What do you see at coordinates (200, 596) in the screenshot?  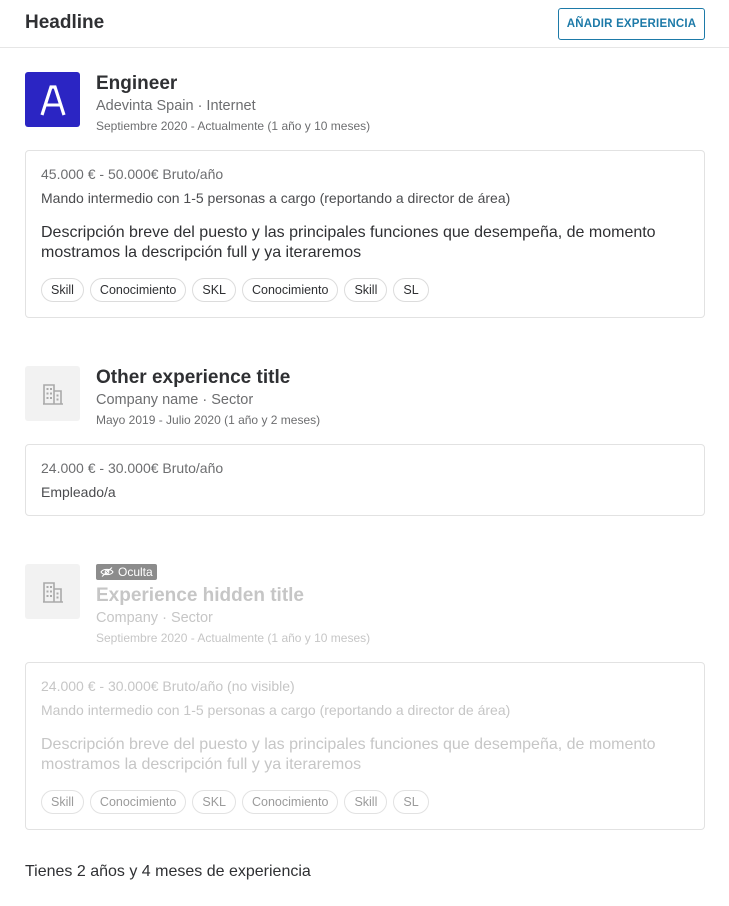 I see `experience-title: Experience hidden title` at bounding box center [200, 596].